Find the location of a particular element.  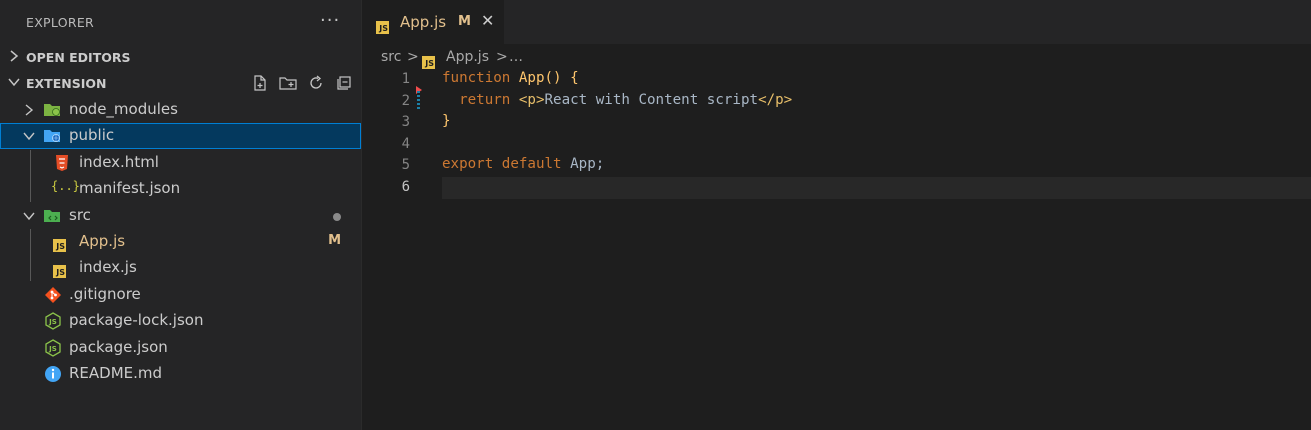

open-editors-label: OPEN EDITORS is located at coordinates (78, 57).